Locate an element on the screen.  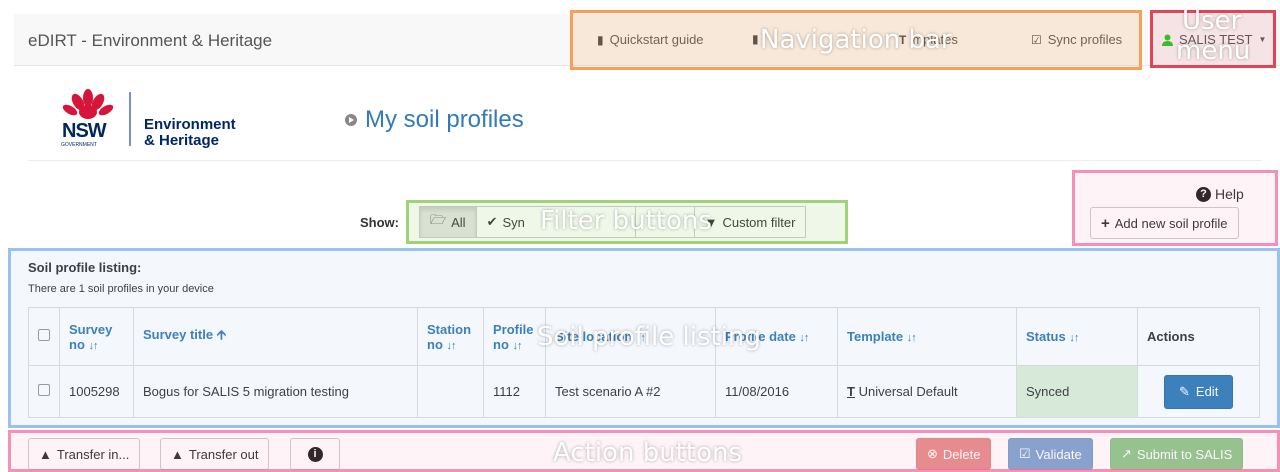
col-survey-title: Survey title 🡩 is located at coordinates (275, 336).